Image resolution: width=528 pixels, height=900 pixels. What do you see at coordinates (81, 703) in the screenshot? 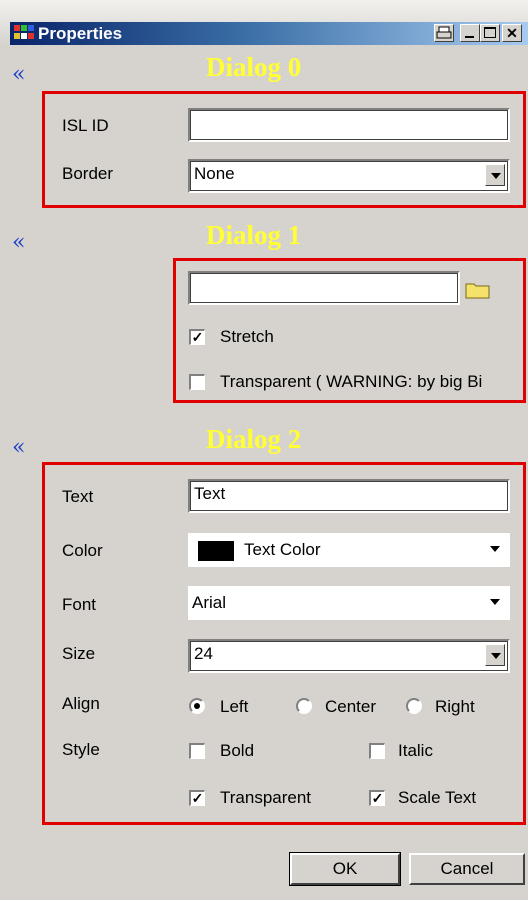
I see `align-label: Align` at bounding box center [81, 703].